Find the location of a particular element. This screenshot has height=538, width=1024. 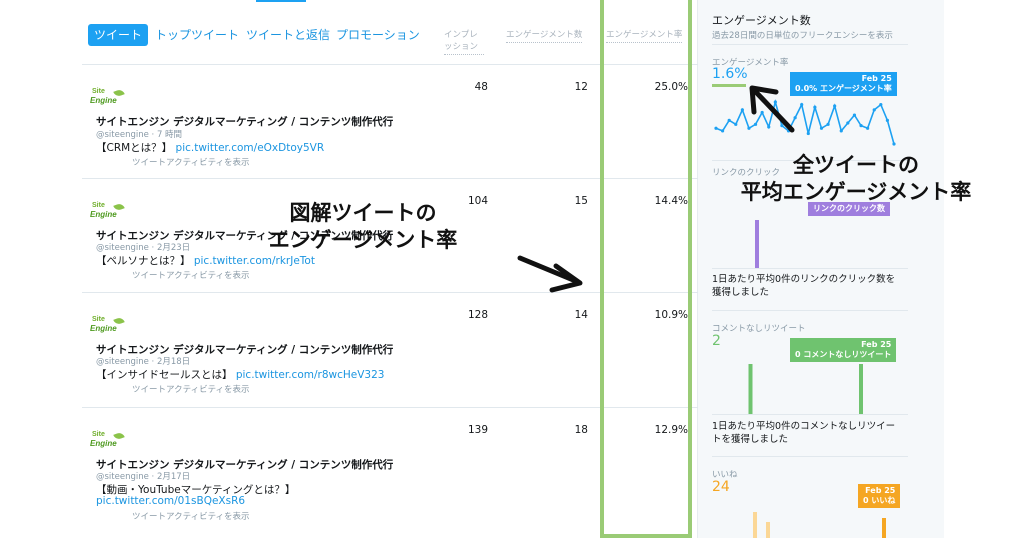

arrow-to-average-rate is located at coordinates (772, 109).